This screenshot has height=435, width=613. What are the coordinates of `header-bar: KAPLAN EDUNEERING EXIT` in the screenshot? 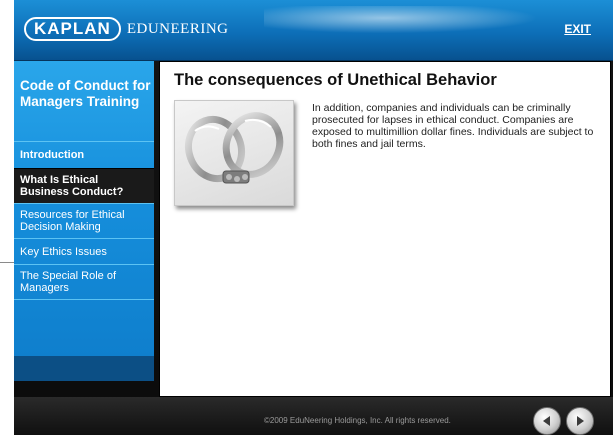 It's located at (313, 30).